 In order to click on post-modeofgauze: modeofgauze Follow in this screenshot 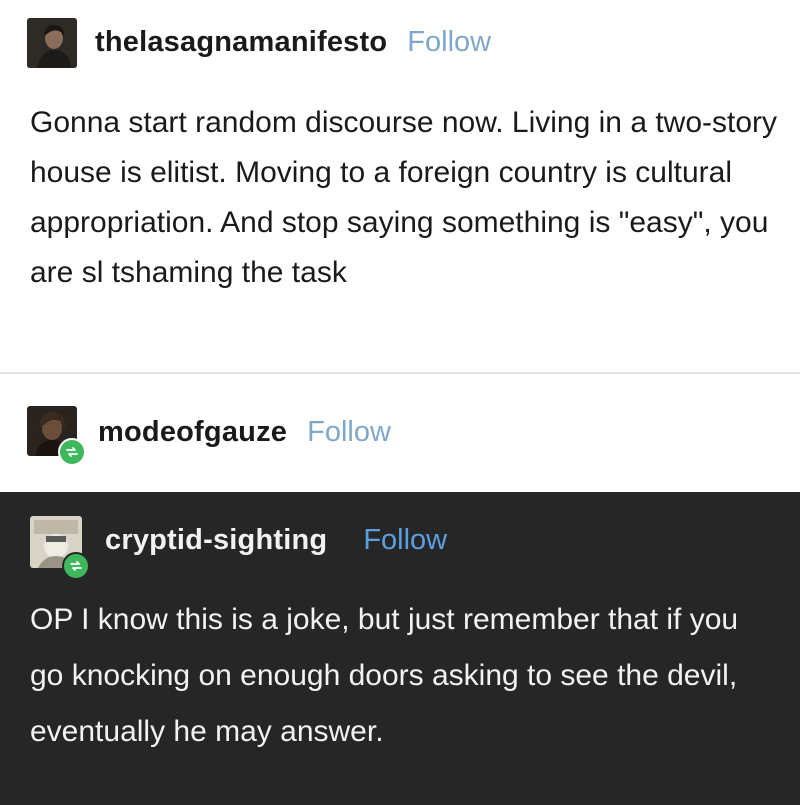, I will do `click(400, 433)`.